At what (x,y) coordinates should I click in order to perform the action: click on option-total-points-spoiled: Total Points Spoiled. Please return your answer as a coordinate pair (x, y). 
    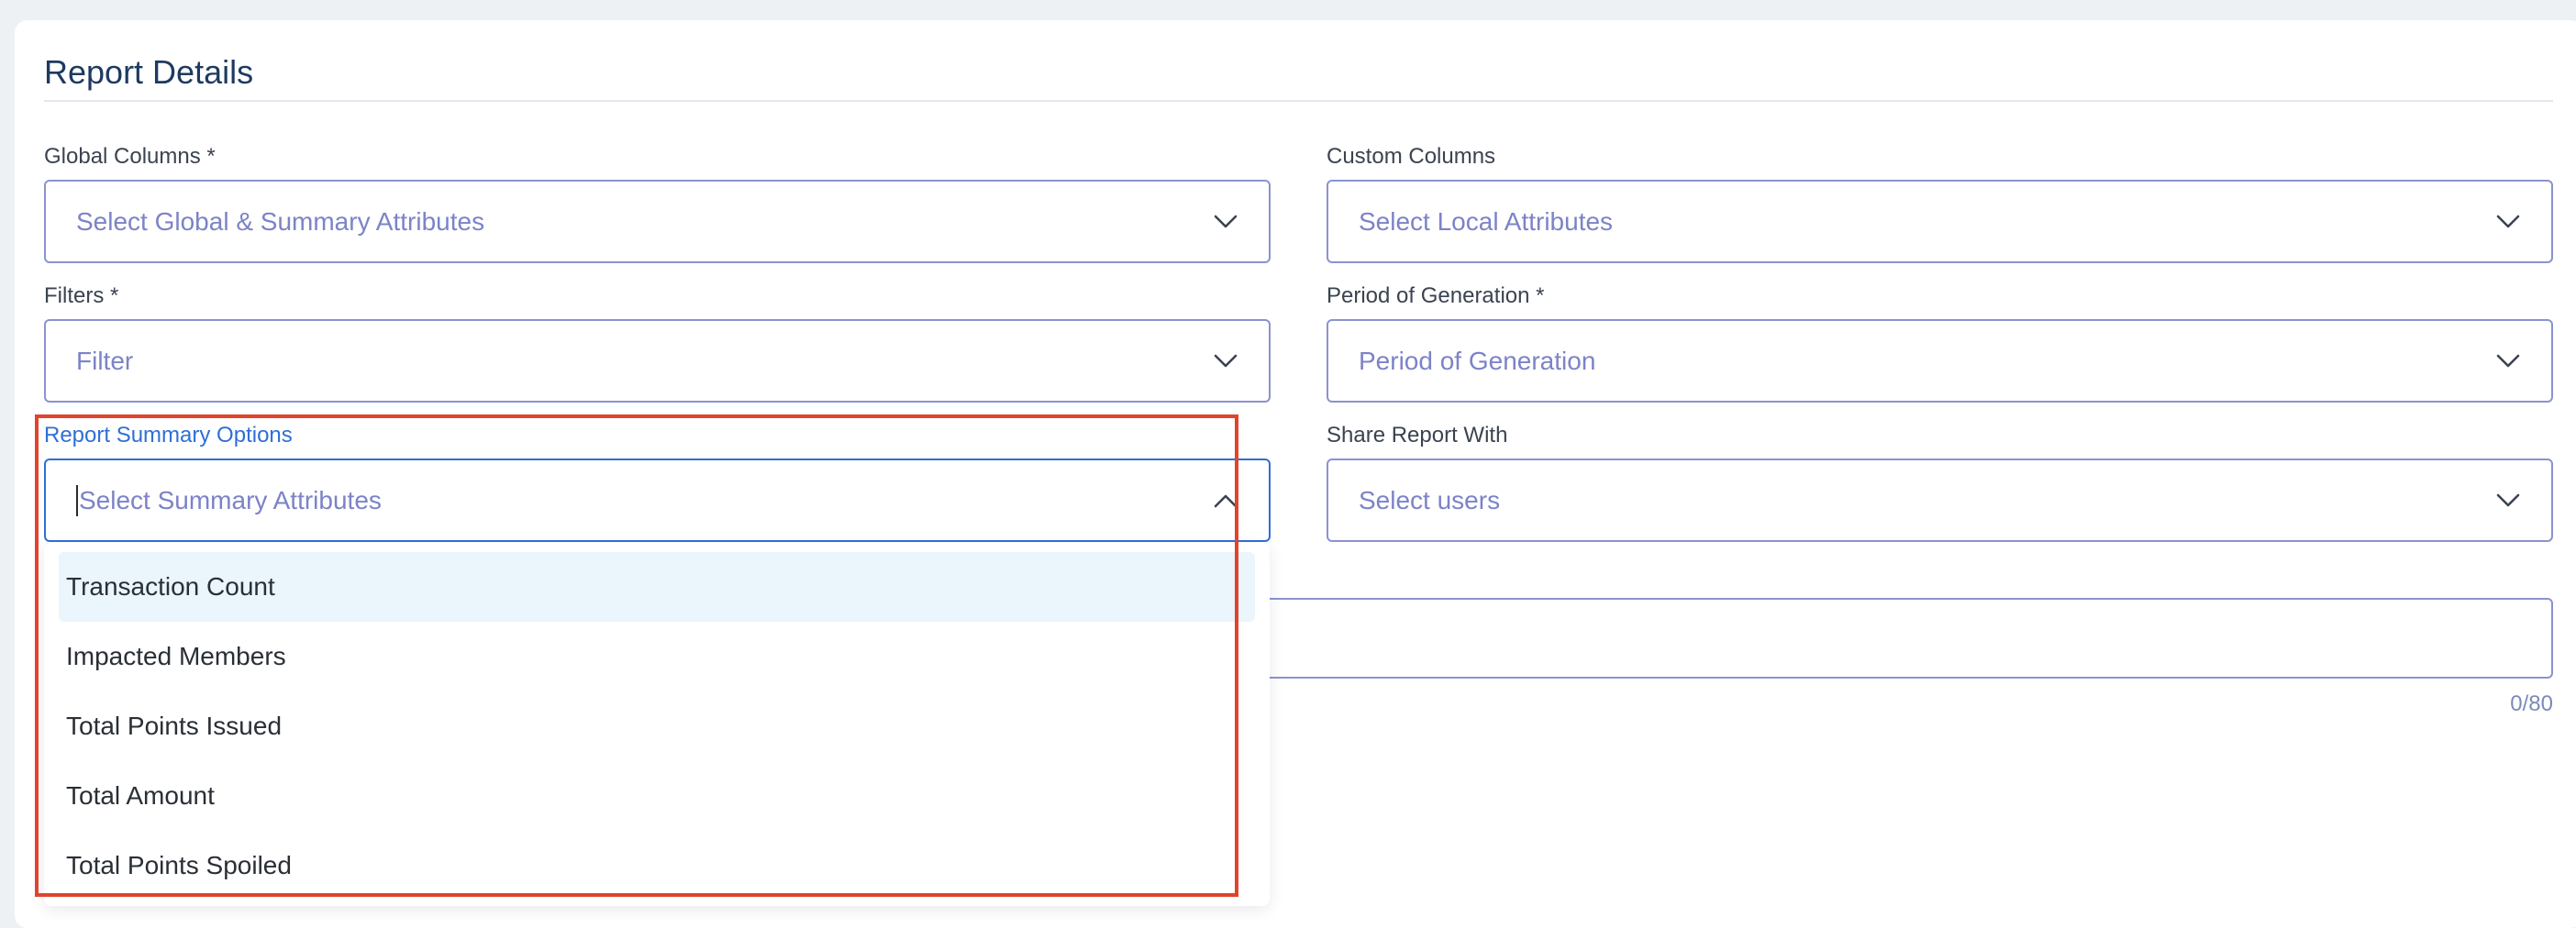
    Looking at the image, I should click on (657, 865).